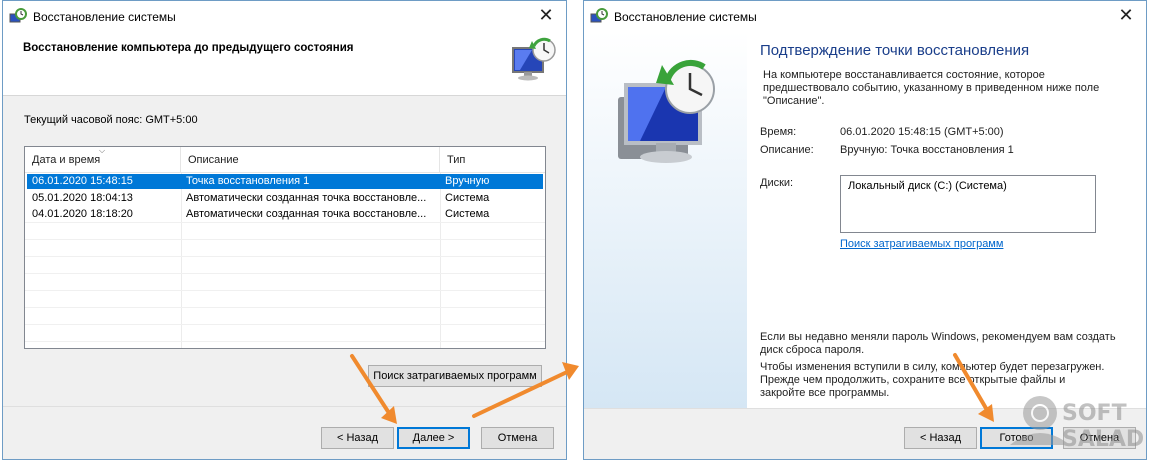 Image resolution: width=1149 pixels, height=460 pixels. I want to click on row-date: 05.01.2020 18:04:13, so click(82, 198).